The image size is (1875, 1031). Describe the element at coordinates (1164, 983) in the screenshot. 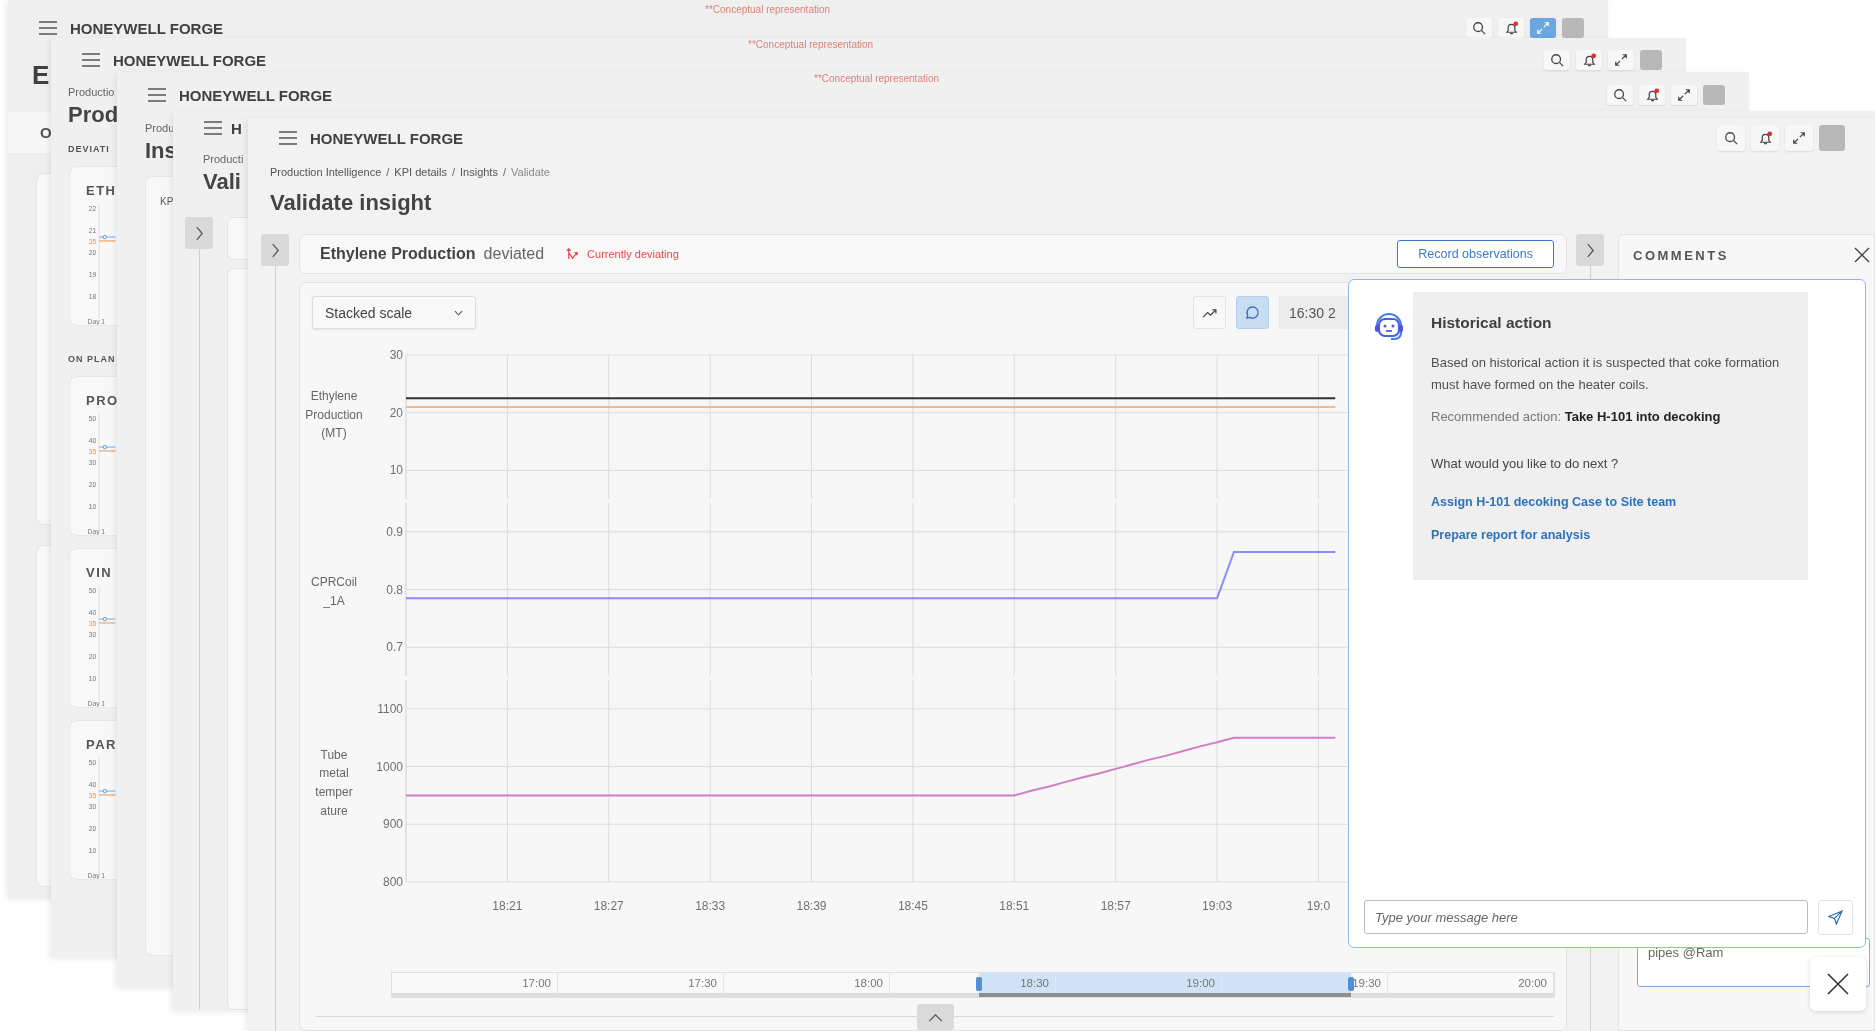

I see `selected-range` at that location.